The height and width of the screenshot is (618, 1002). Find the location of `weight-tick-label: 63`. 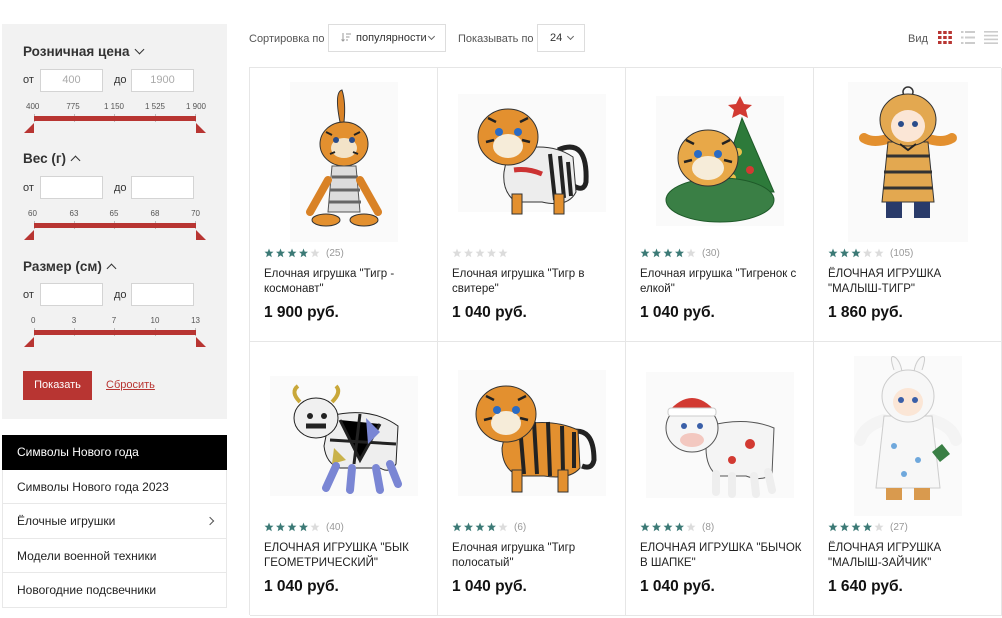

weight-tick-label: 63 is located at coordinates (74, 213).